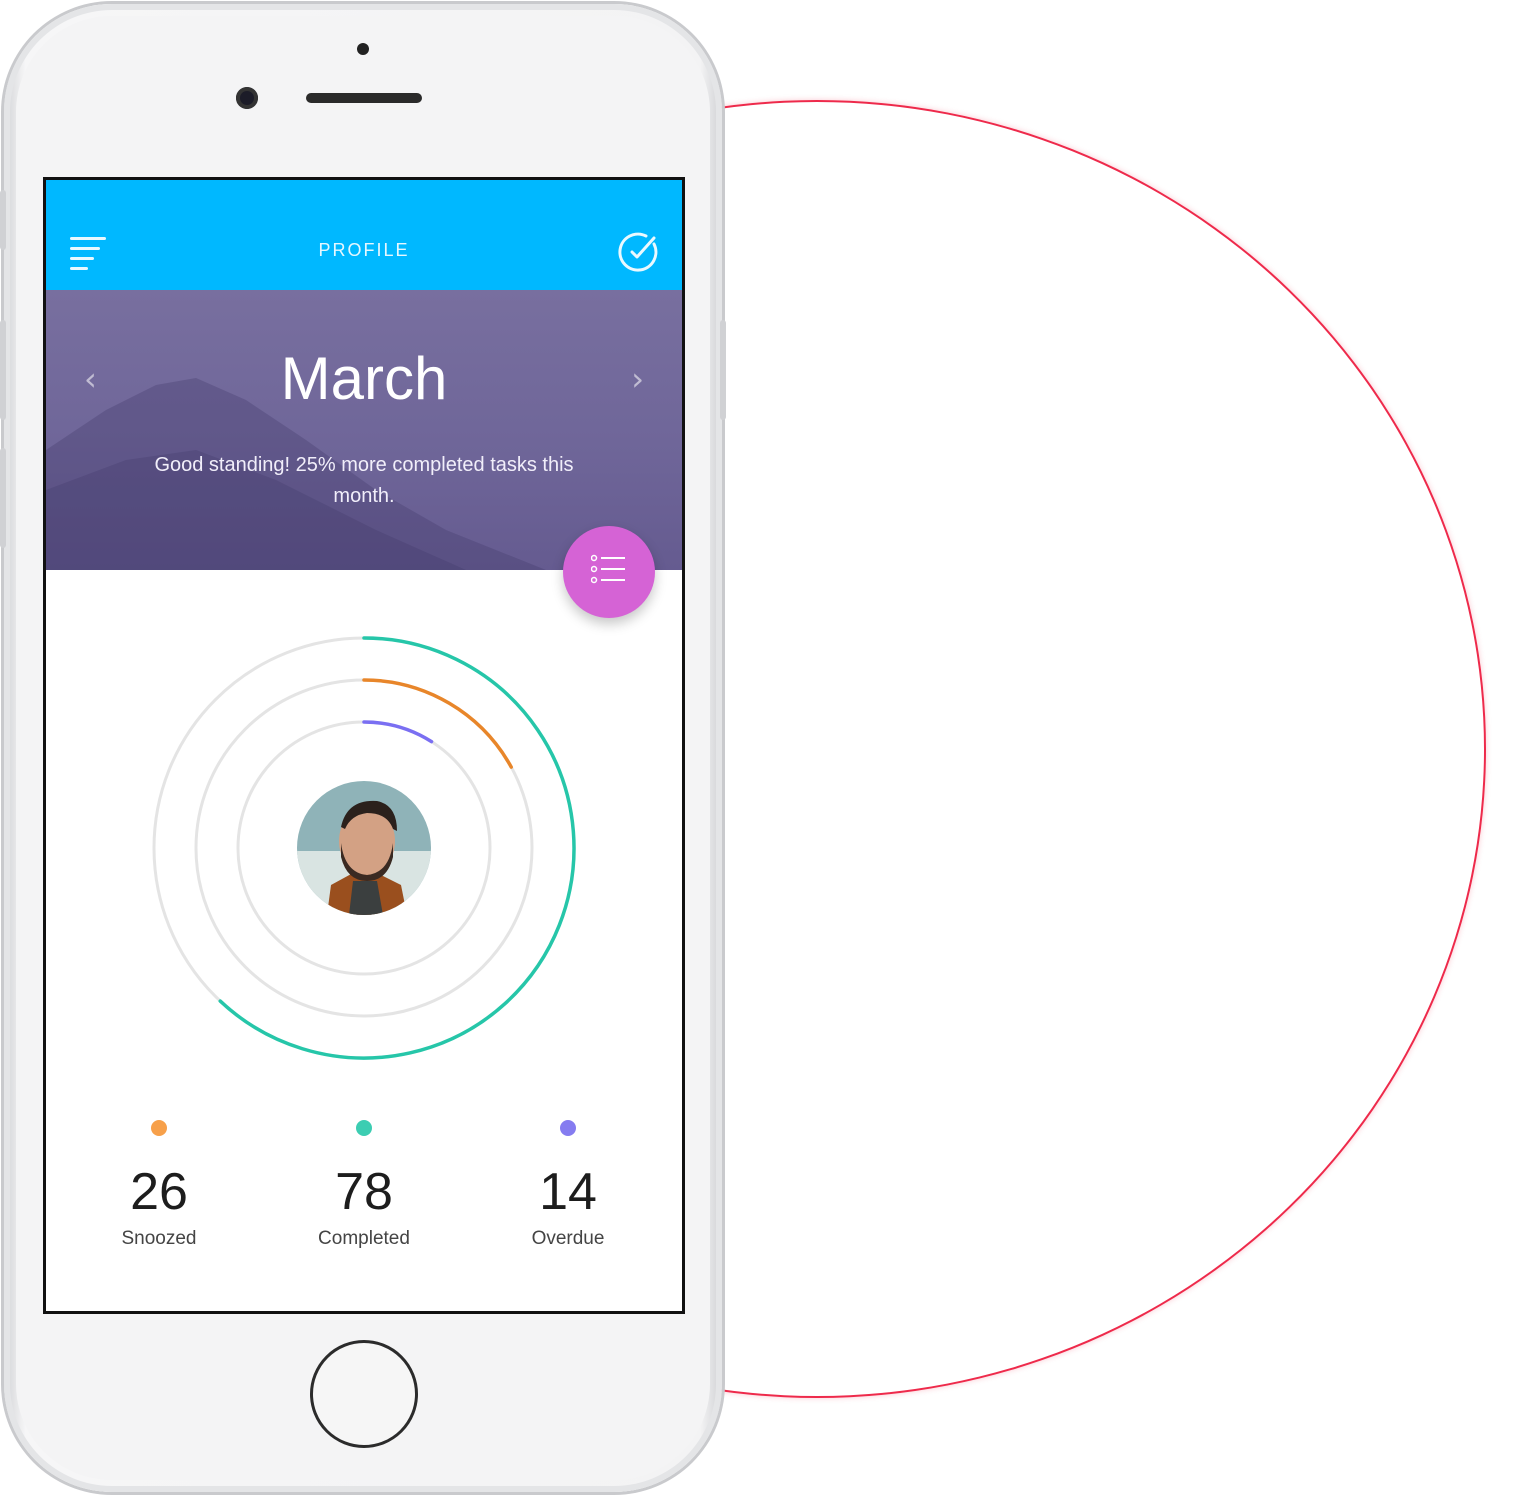 The height and width of the screenshot is (1500, 1528). What do you see at coordinates (364, 1238) in the screenshot?
I see `completed-label: Completed` at bounding box center [364, 1238].